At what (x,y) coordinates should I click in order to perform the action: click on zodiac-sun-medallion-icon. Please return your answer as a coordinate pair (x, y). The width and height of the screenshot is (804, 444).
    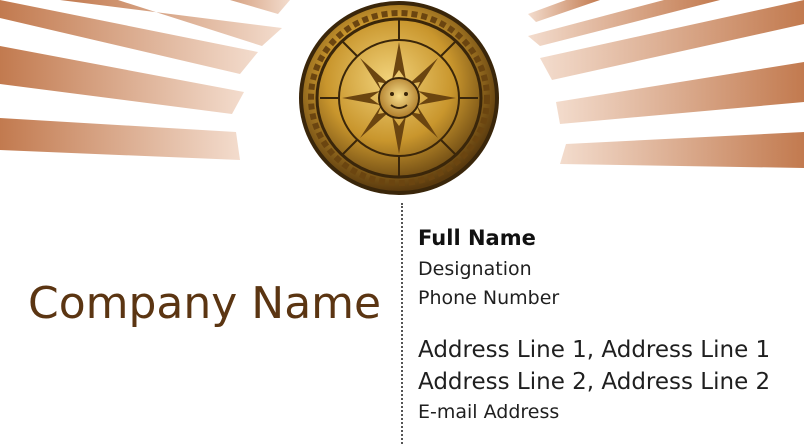
    Looking at the image, I should click on (399, 98).